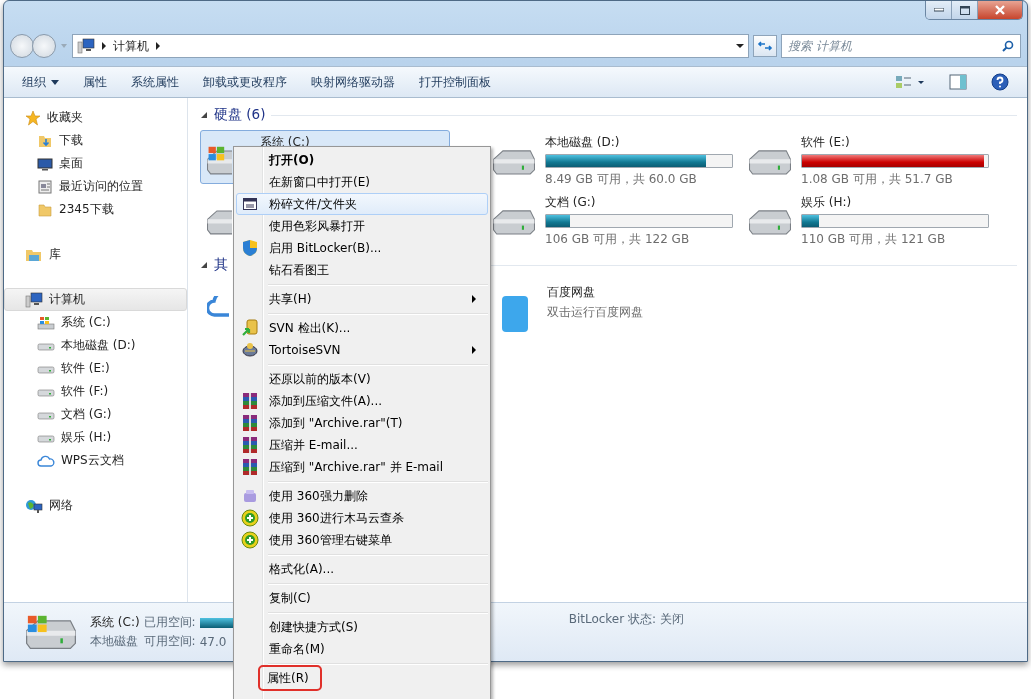  What do you see at coordinates (618, 239) in the screenshot?
I see `tile-info: 106 GB 可用，共 122 GB` at bounding box center [618, 239].